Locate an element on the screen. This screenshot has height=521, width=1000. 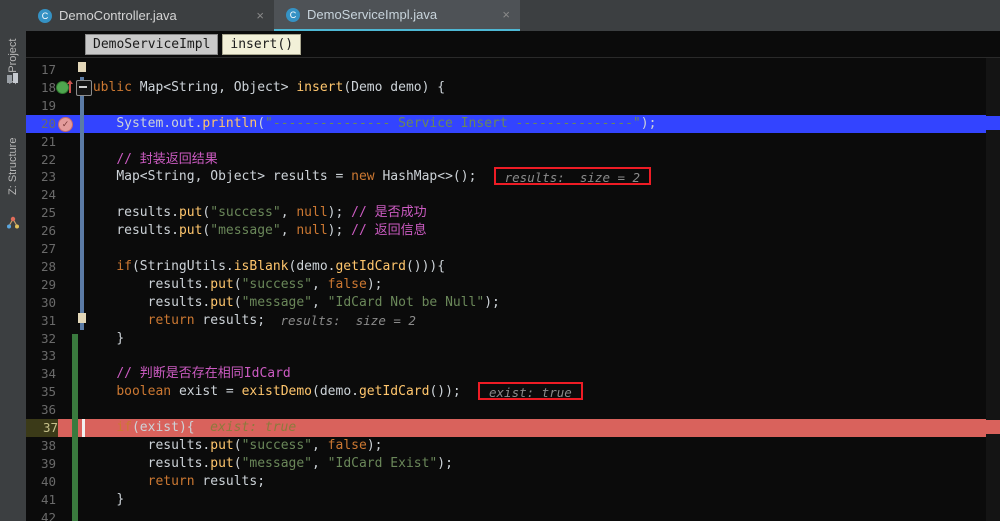
line-number: 40 is located at coordinates (48, 481).